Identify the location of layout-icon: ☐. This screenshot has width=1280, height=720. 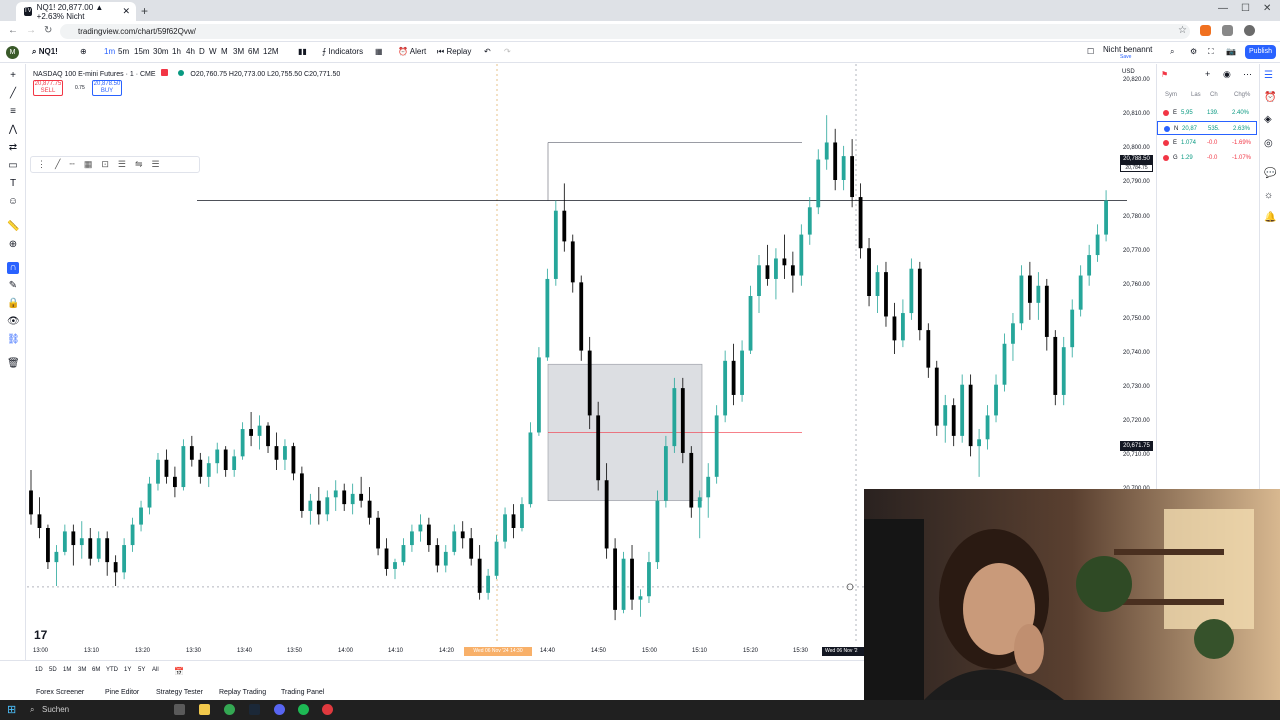
(1090, 51).